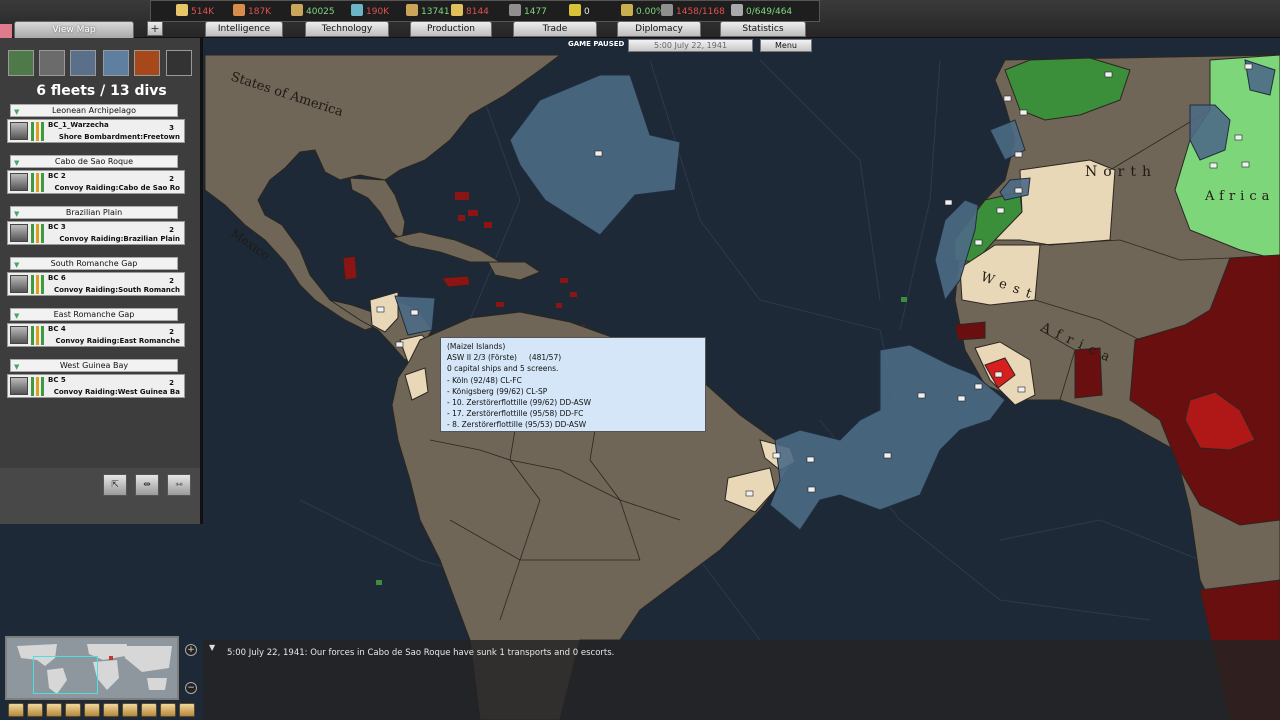  I want to click on orders-icon, so click(179, 63).